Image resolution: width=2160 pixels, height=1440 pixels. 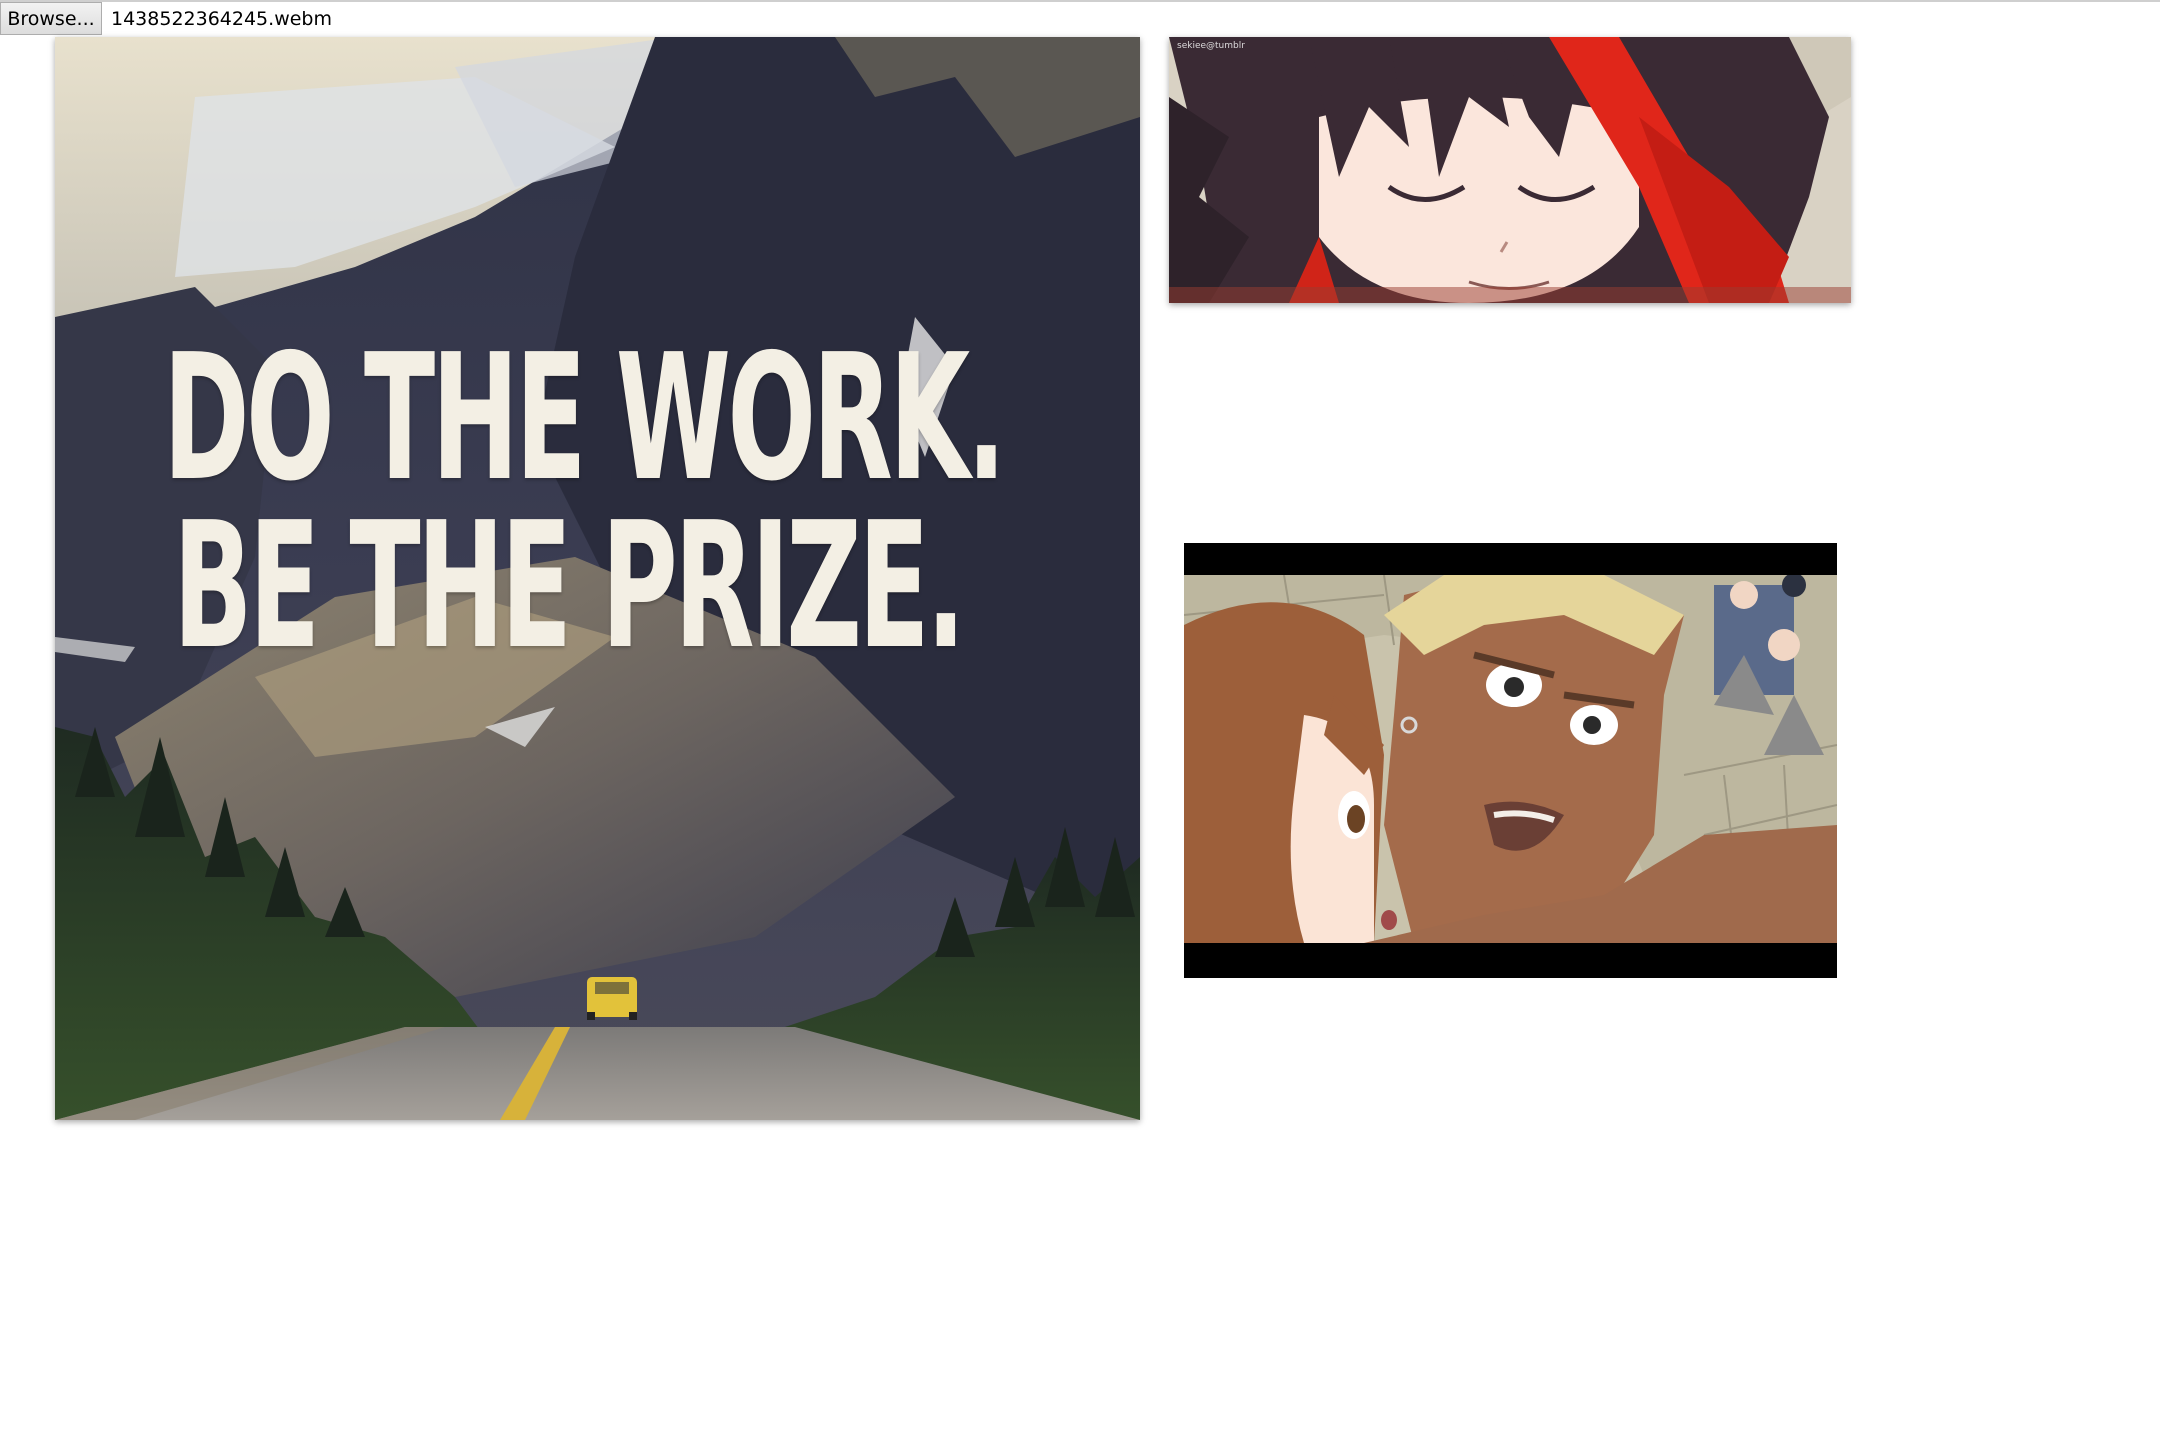 I want to click on webm-video-player, so click(x=1510, y=760).